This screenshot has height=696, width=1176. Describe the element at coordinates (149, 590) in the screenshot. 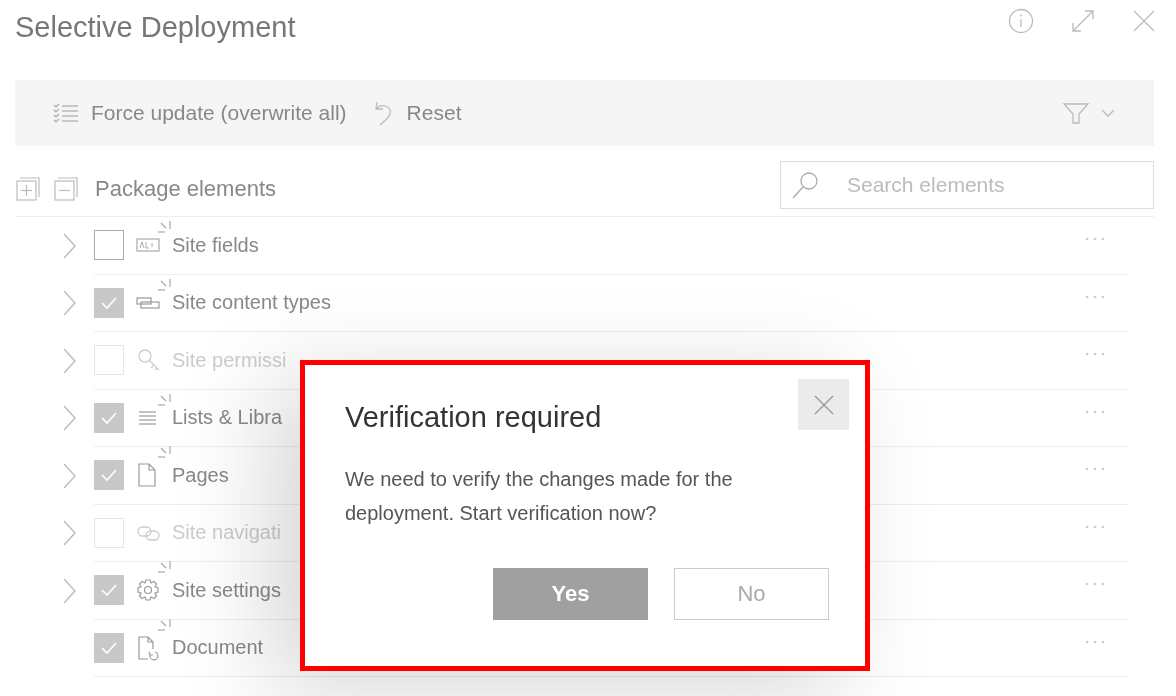

I see `gear-icon` at that location.